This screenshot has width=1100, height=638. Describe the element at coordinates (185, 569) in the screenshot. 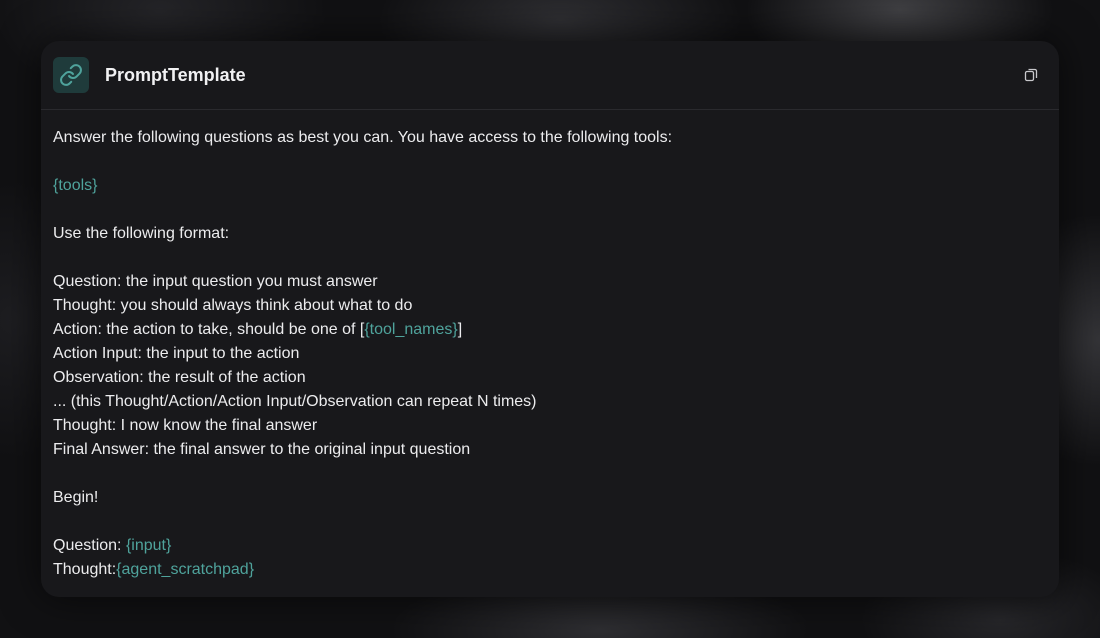

I see `template-variable-agent-scratchpad: {agent_scratchpad}` at that location.